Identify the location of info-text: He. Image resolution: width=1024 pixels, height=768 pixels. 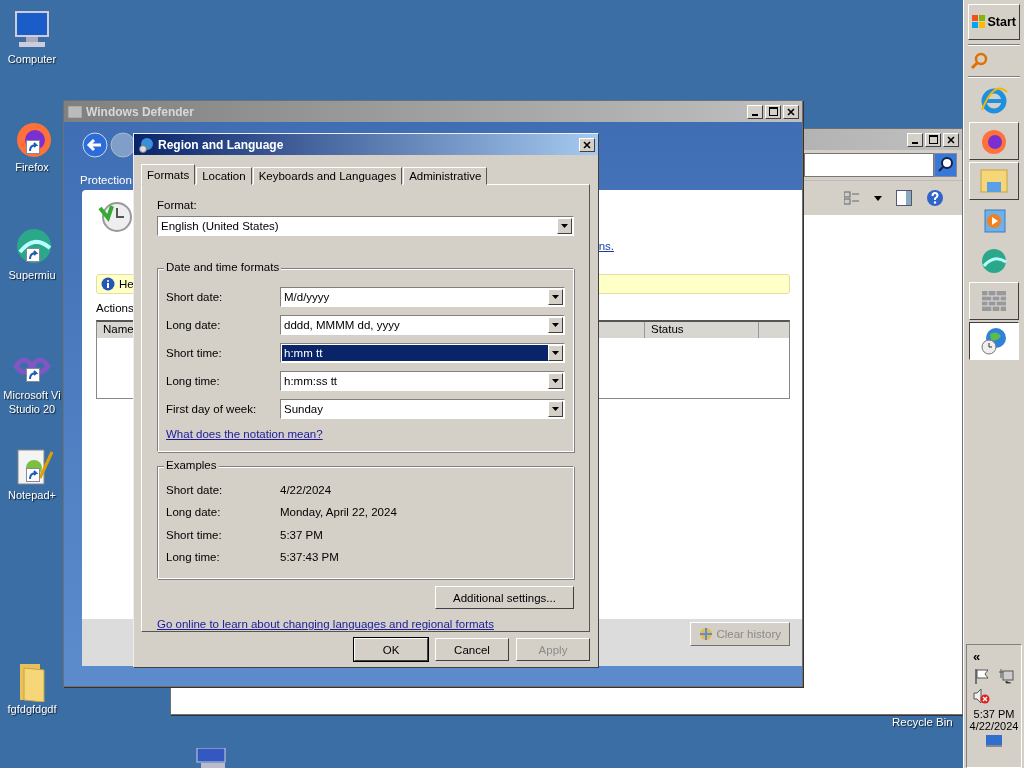
(126, 284).